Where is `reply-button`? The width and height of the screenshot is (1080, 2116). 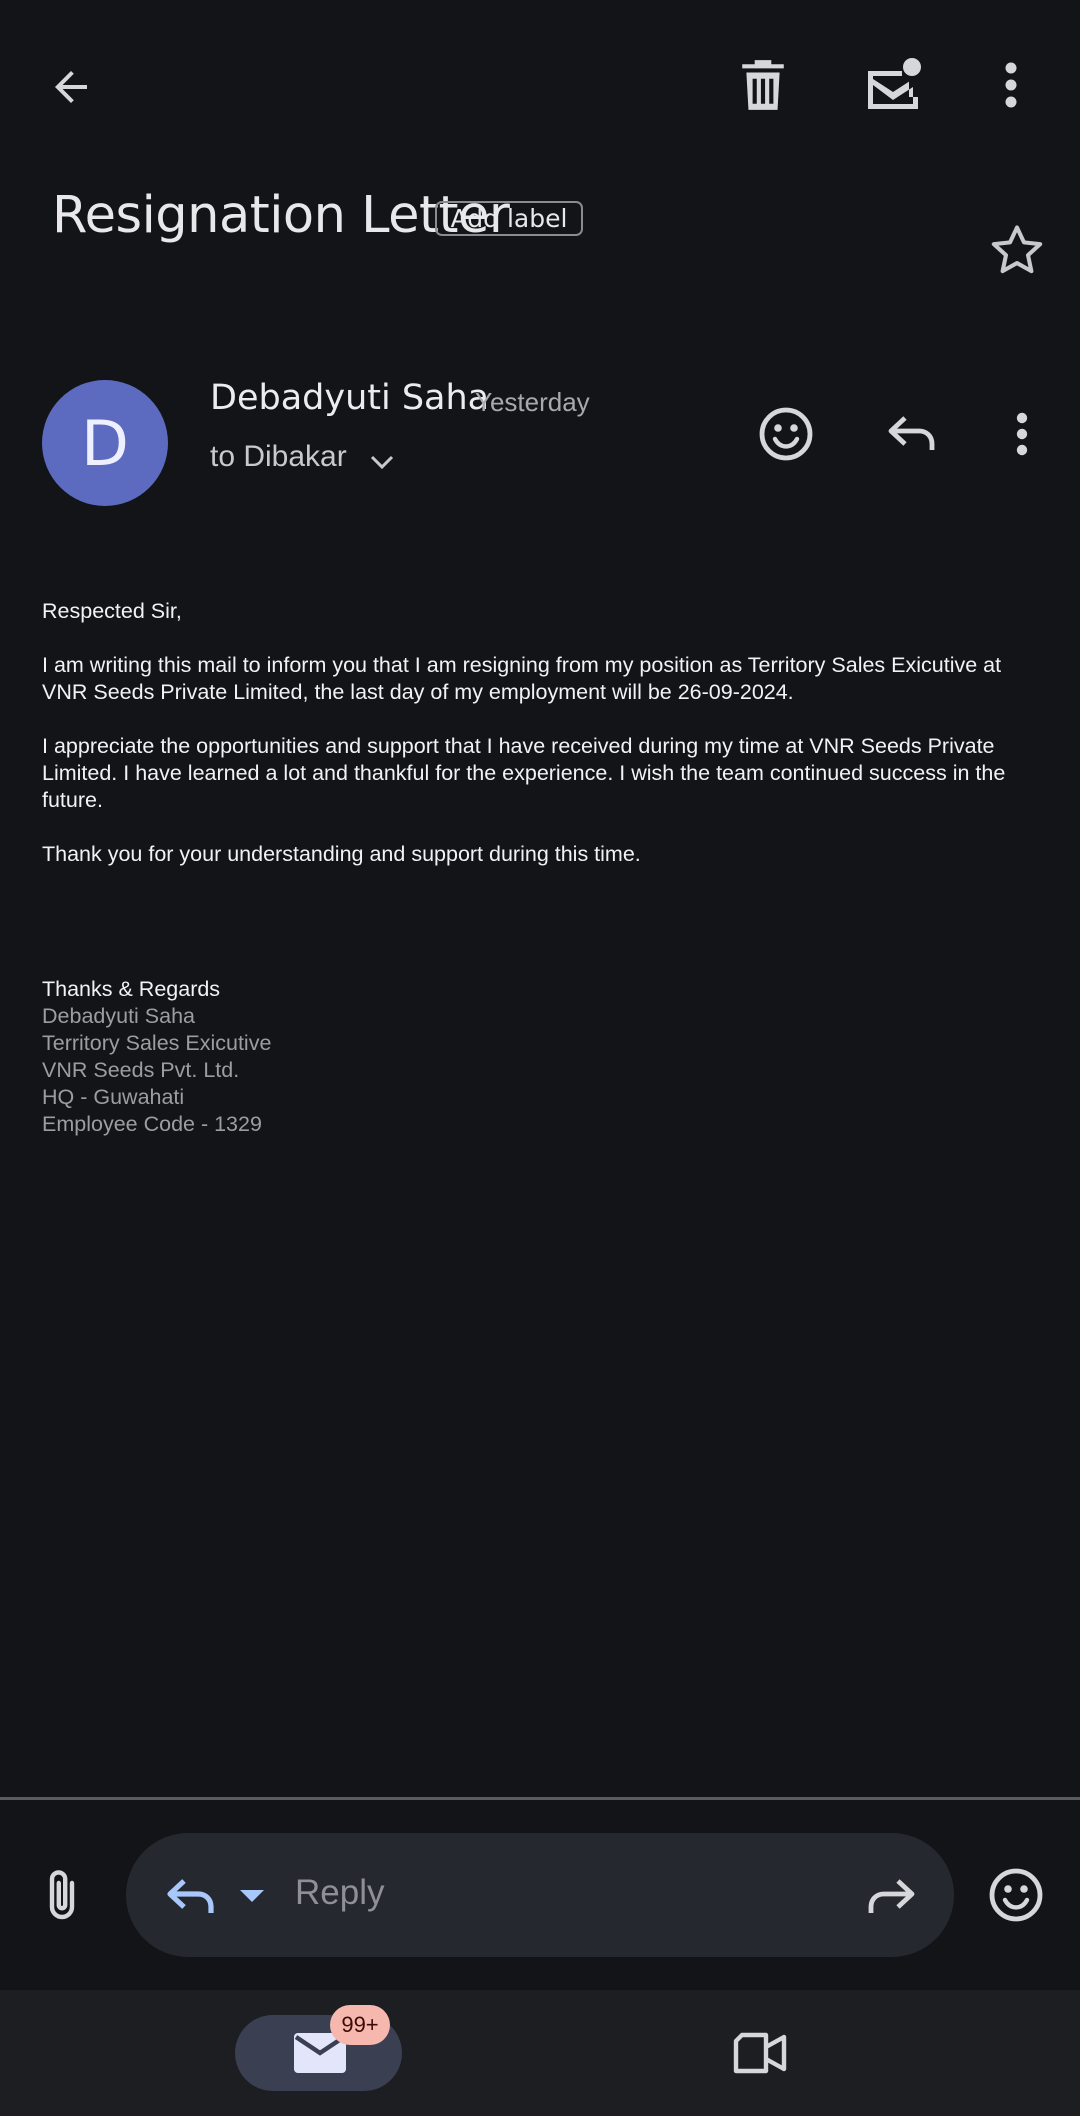
reply-button is located at coordinates (912, 434).